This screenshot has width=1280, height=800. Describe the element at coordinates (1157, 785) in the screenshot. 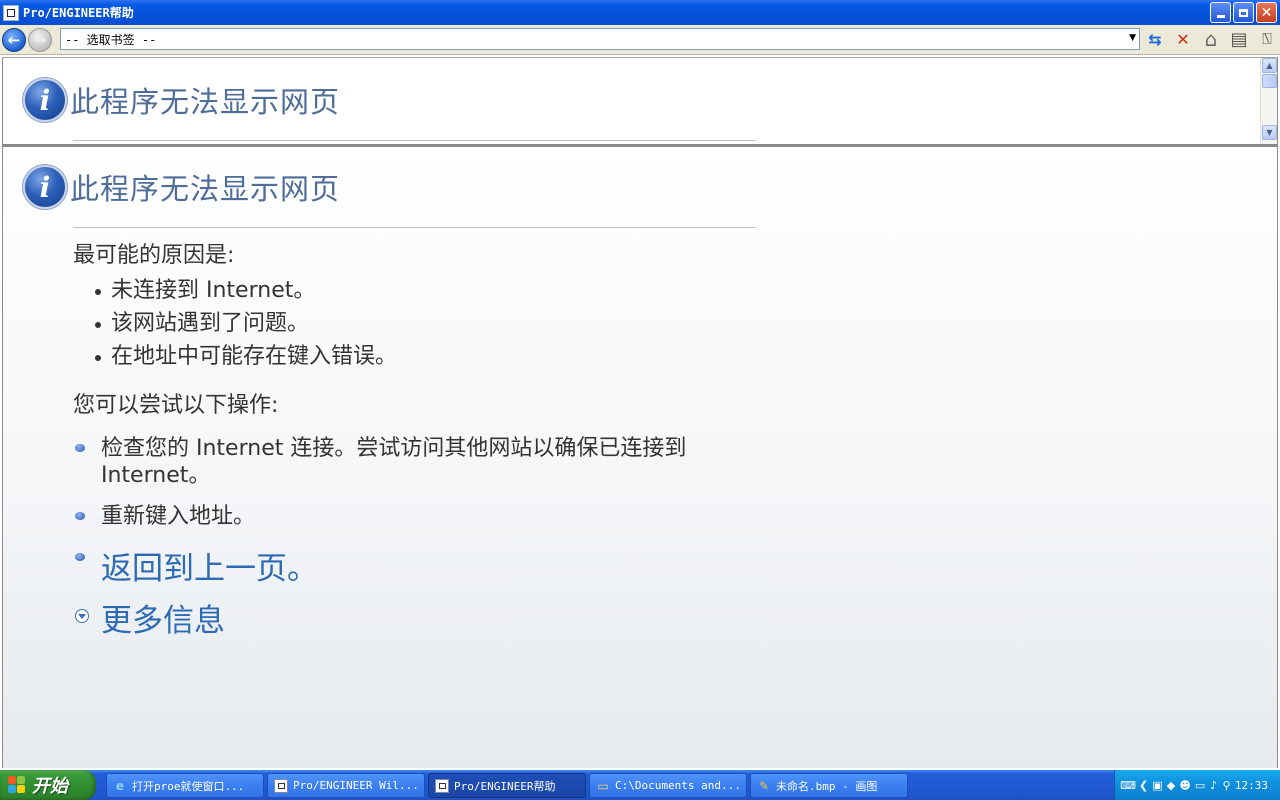

I see `network-icon: ▣` at that location.